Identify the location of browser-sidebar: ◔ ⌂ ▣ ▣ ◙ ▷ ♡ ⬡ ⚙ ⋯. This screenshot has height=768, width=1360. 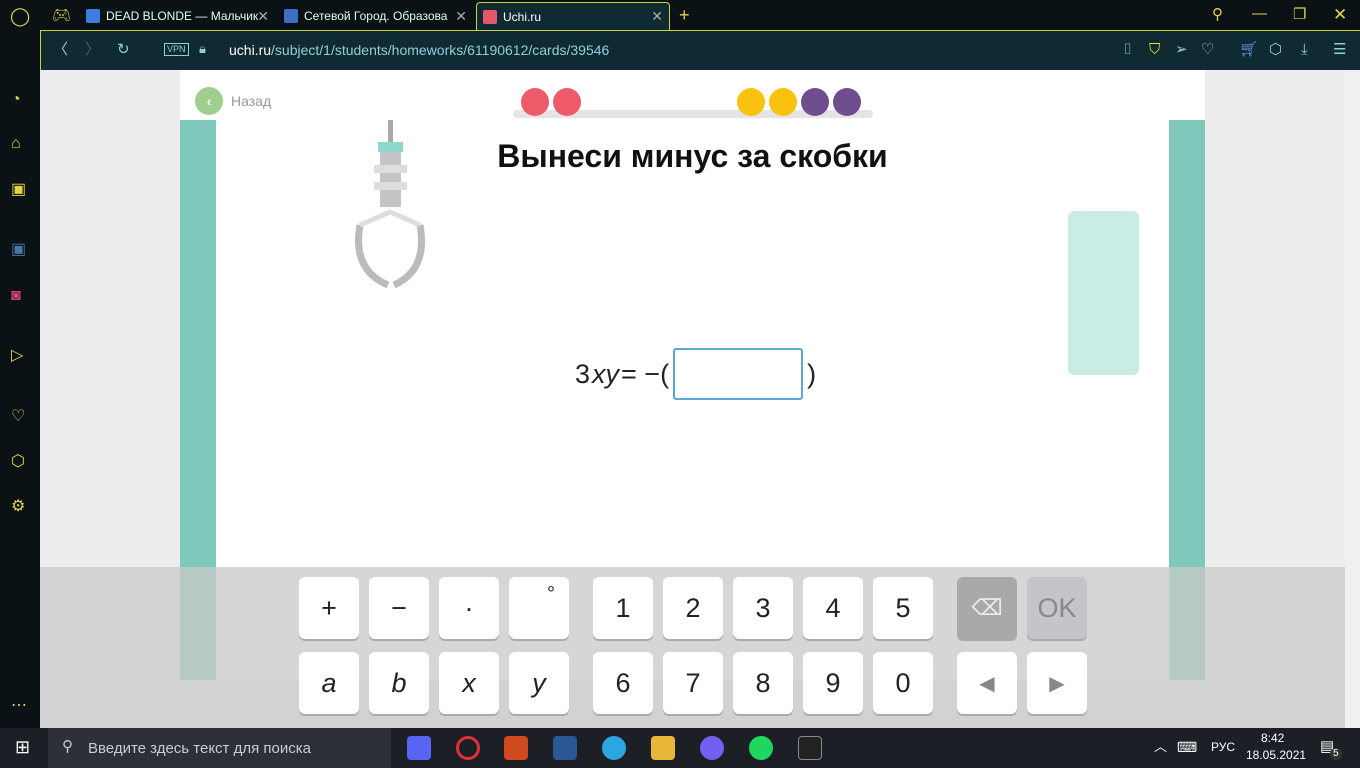
(20, 379).